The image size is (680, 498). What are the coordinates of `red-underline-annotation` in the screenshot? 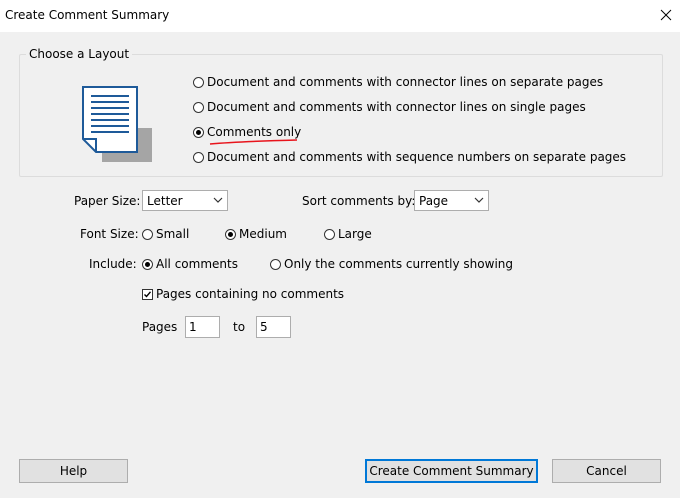 It's located at (253, 142).